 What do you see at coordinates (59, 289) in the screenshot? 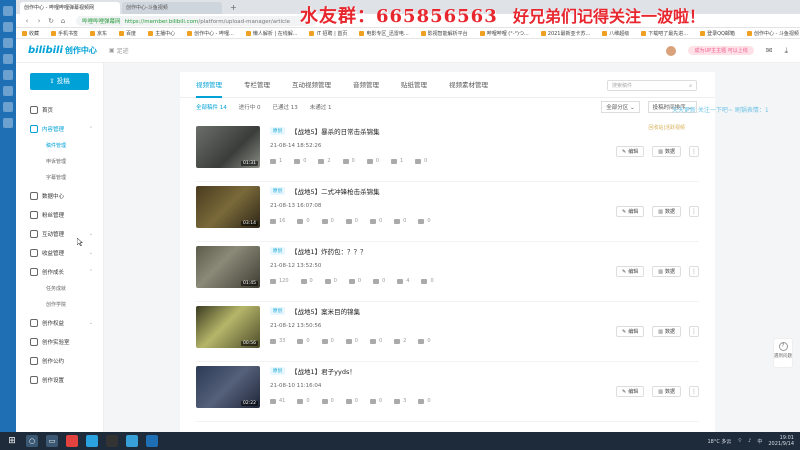
I see `sidebar-item-achievements: 任务成就` at bounding box center [59, 289].